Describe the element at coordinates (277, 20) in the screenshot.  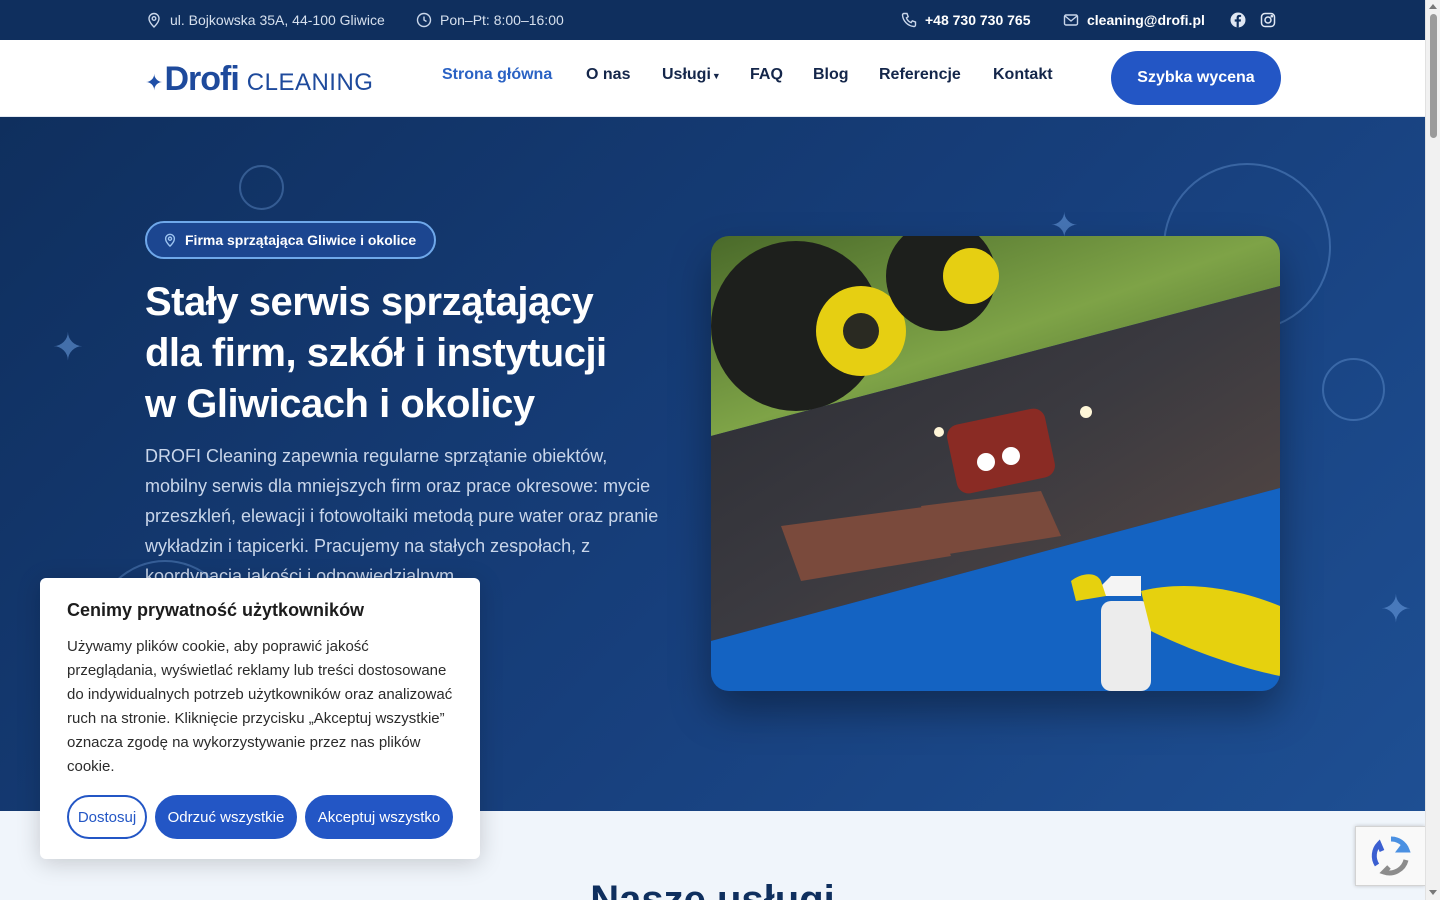
I see `address-text: ul. Bojkowska 35A, 44-100 Gliwice` at that location.